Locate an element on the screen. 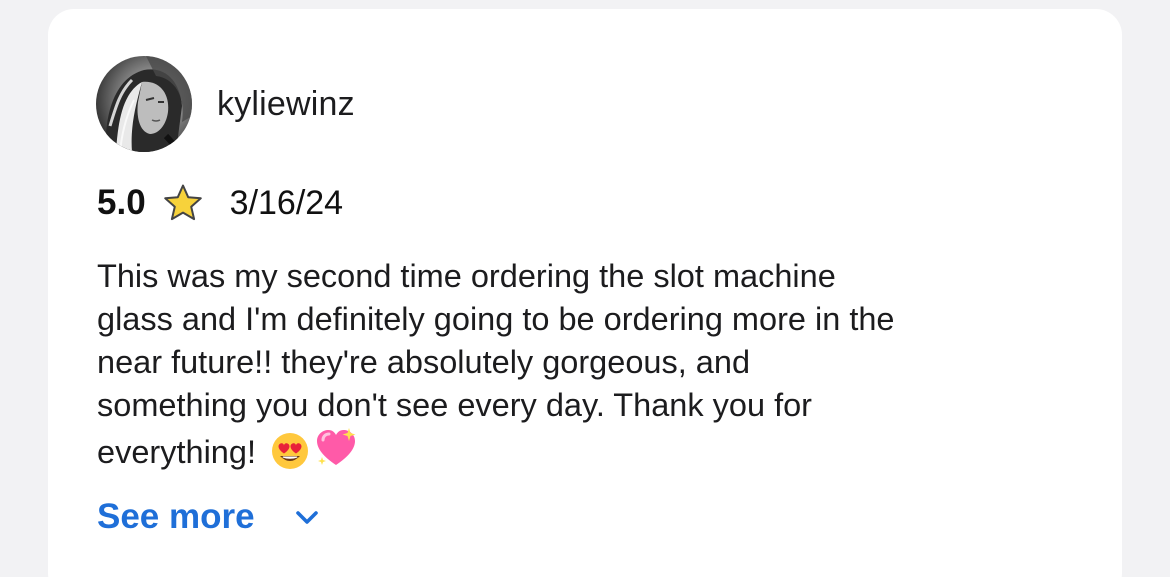 This screenshot has width=1170, height=577. star-icon is located at coordinates (182, 202).